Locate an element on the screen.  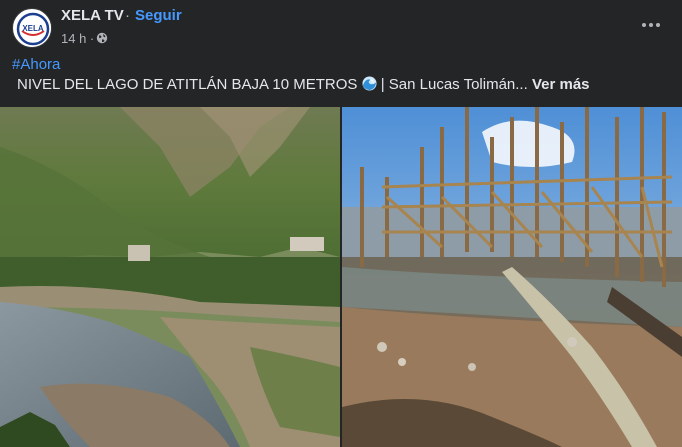
avatar-text: XELA is located at coordinates (33, 28).